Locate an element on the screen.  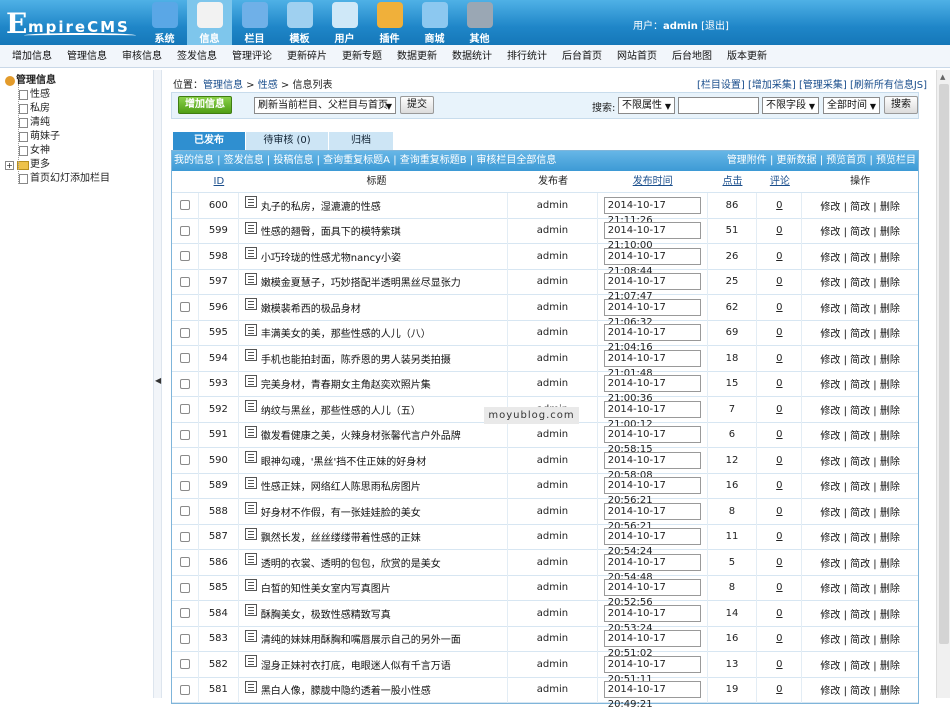
menu-item: 更新碎片 is located at coordinates (307, 56).